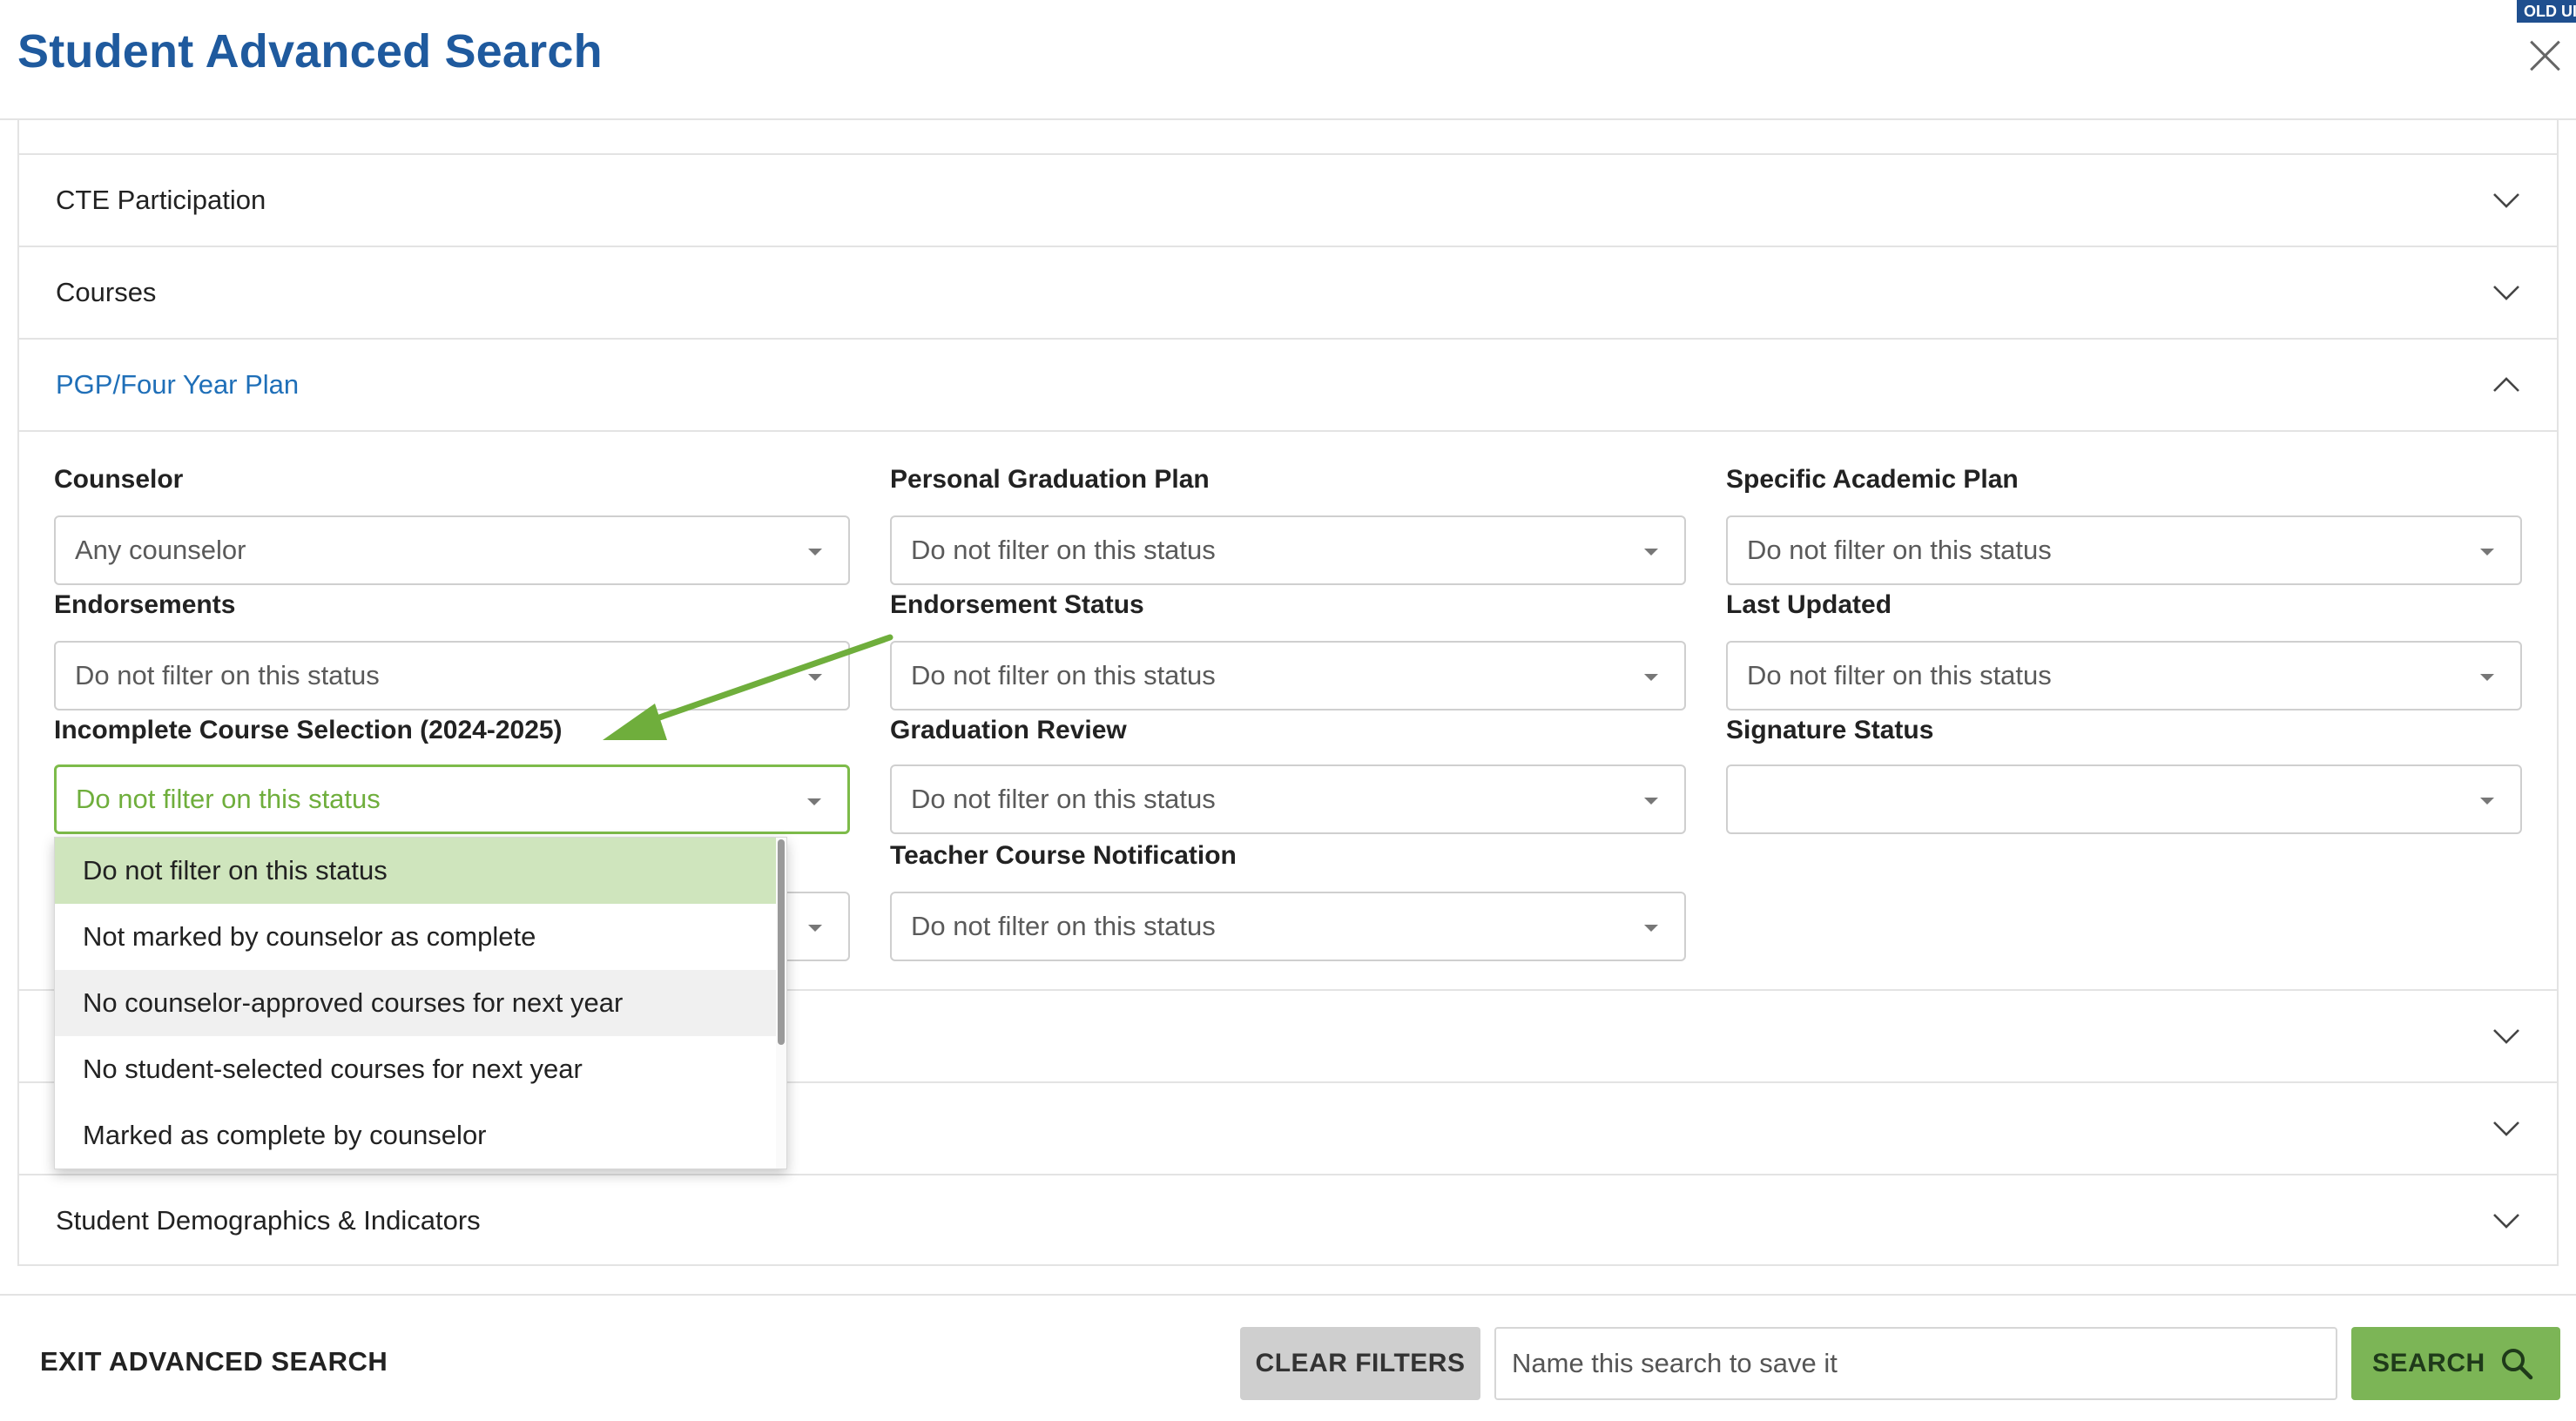 The image size is (2576, 1421). Describe the element at coordinates (119, 480) in the screenshot. I see `counselor-label: Counselor` at that location.